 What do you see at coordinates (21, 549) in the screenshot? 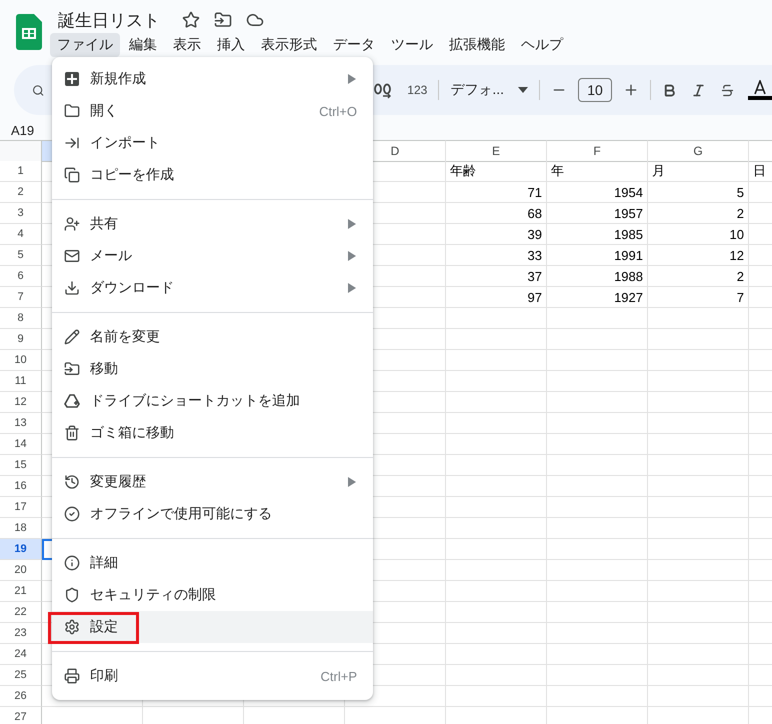
I see `row-header: 19` at bounding box center [21, 549].